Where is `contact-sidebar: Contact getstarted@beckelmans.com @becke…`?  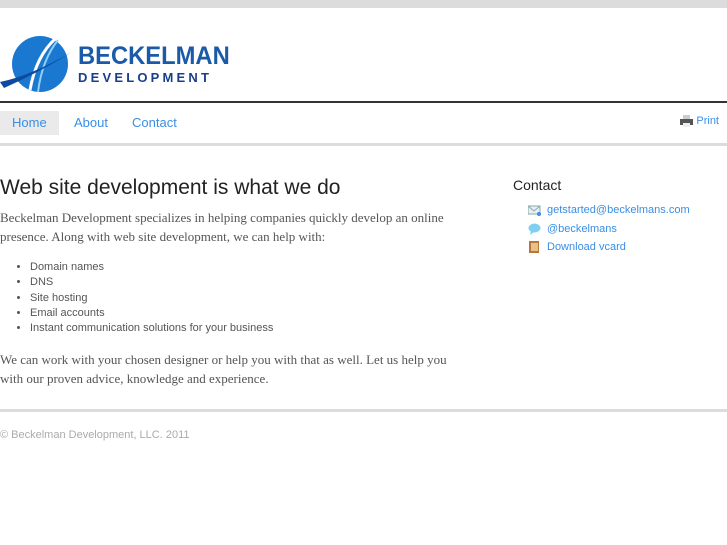
contact-sidebar: Contact getstarted@beckelmans.com @becke… is located at coordinates (601, 217).